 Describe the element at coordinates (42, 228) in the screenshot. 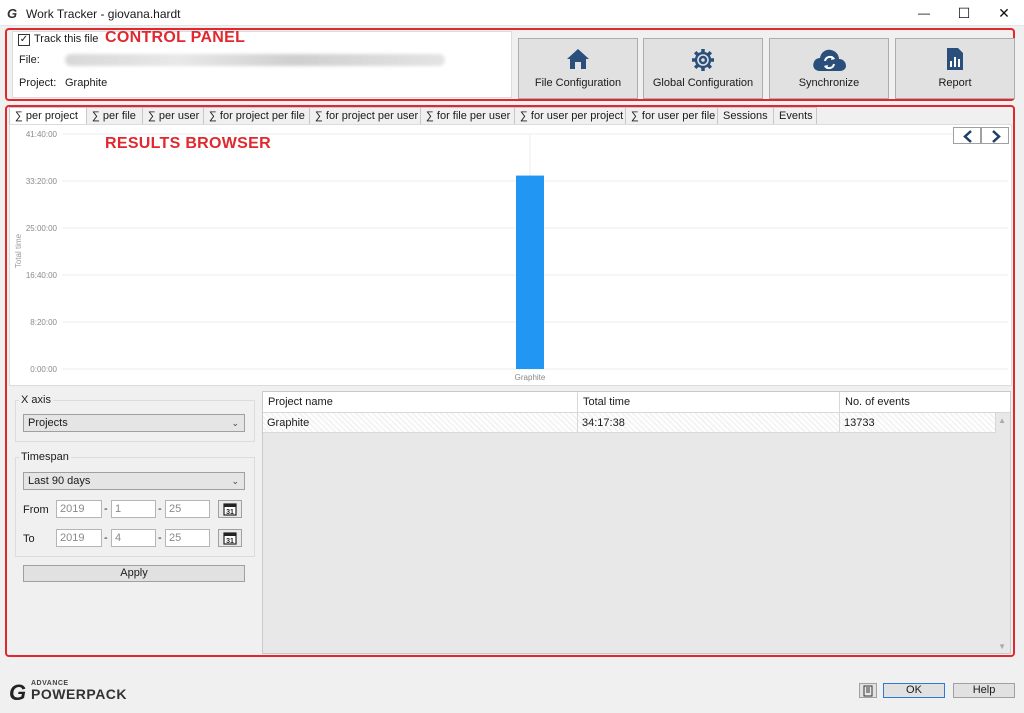

I see `y-tick-label: 25:00:00` at that location.